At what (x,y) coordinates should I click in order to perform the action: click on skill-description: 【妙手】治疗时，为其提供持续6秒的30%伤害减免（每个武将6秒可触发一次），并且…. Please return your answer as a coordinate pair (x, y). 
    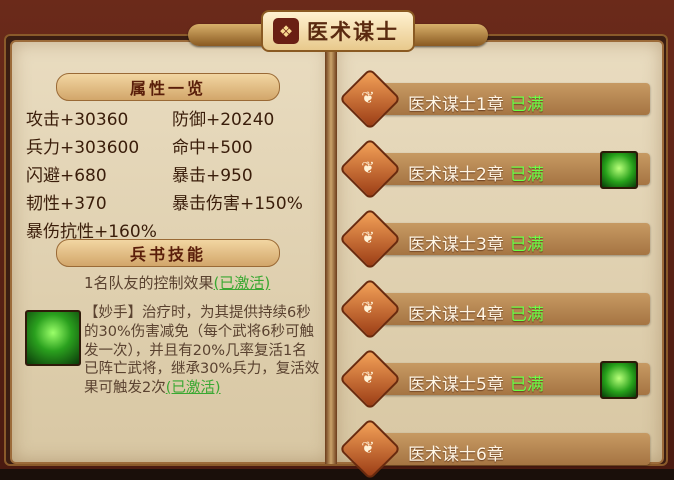
    Looking at the image, I should click on (202, 351).